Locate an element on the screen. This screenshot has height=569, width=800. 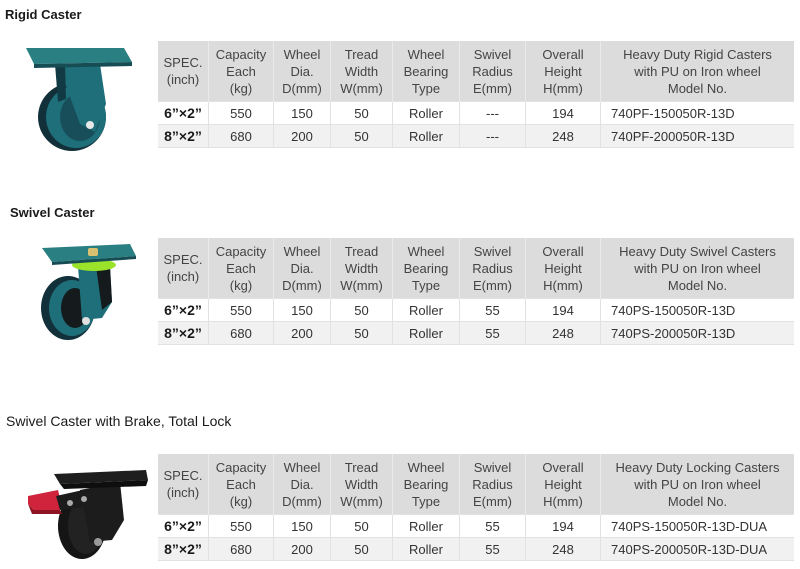
swivel-caster-image is located at coordinates (88, 292).